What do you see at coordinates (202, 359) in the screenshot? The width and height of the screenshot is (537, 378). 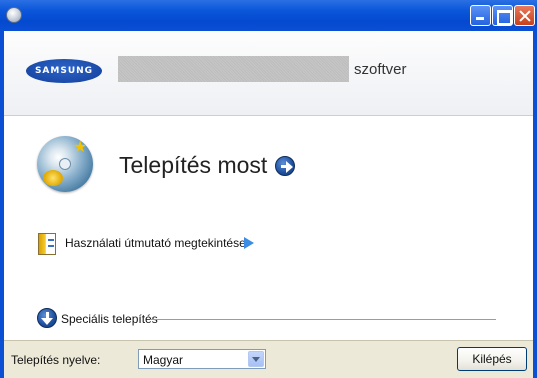 I see `language-select: Magyar` at bounding box center [202, 359].